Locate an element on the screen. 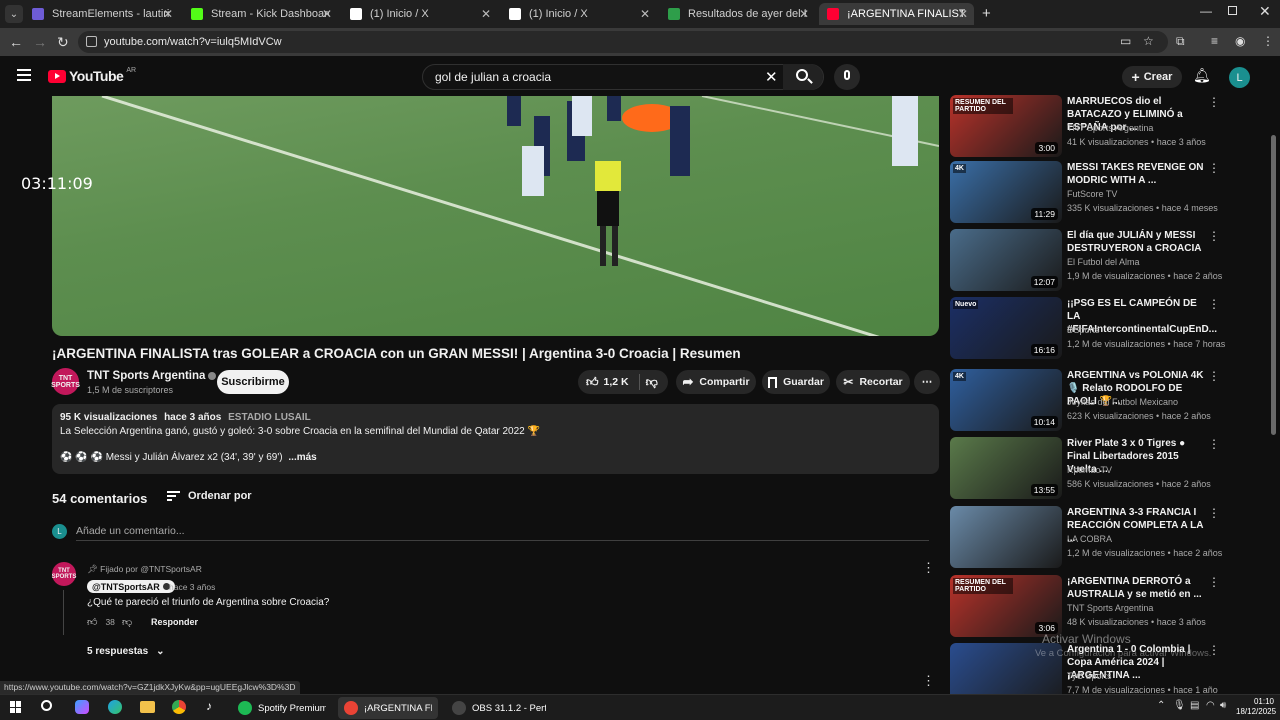 Image resolution: width=1280 pixels, height=720 pixels. channel-avatar: TNT SPORTS is located at coordinates (65, 381).